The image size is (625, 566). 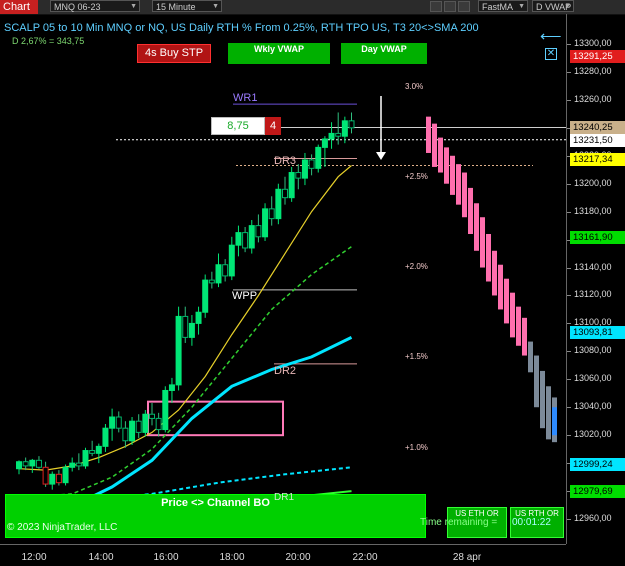 What do you see at coordinates (273, 126) in the screenshot?
I see `order-quantity-badge: 4` at bounding box center [273, 126].